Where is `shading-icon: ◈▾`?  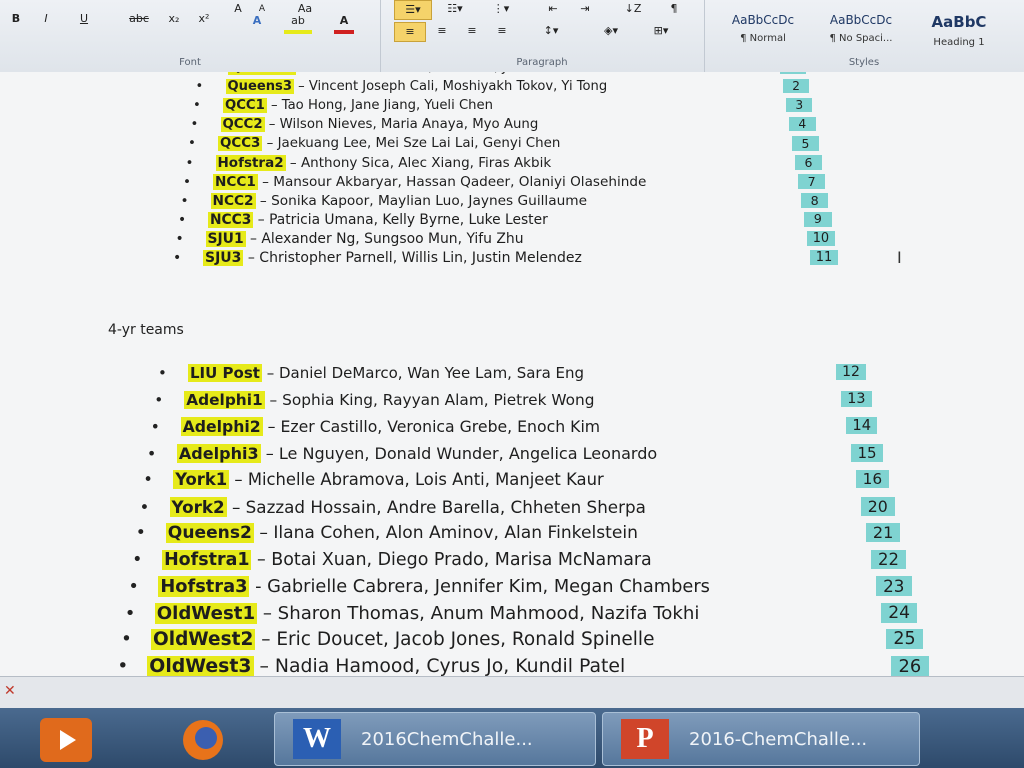 shading-icon: ◈▾ is located at coordinates (611, 31).